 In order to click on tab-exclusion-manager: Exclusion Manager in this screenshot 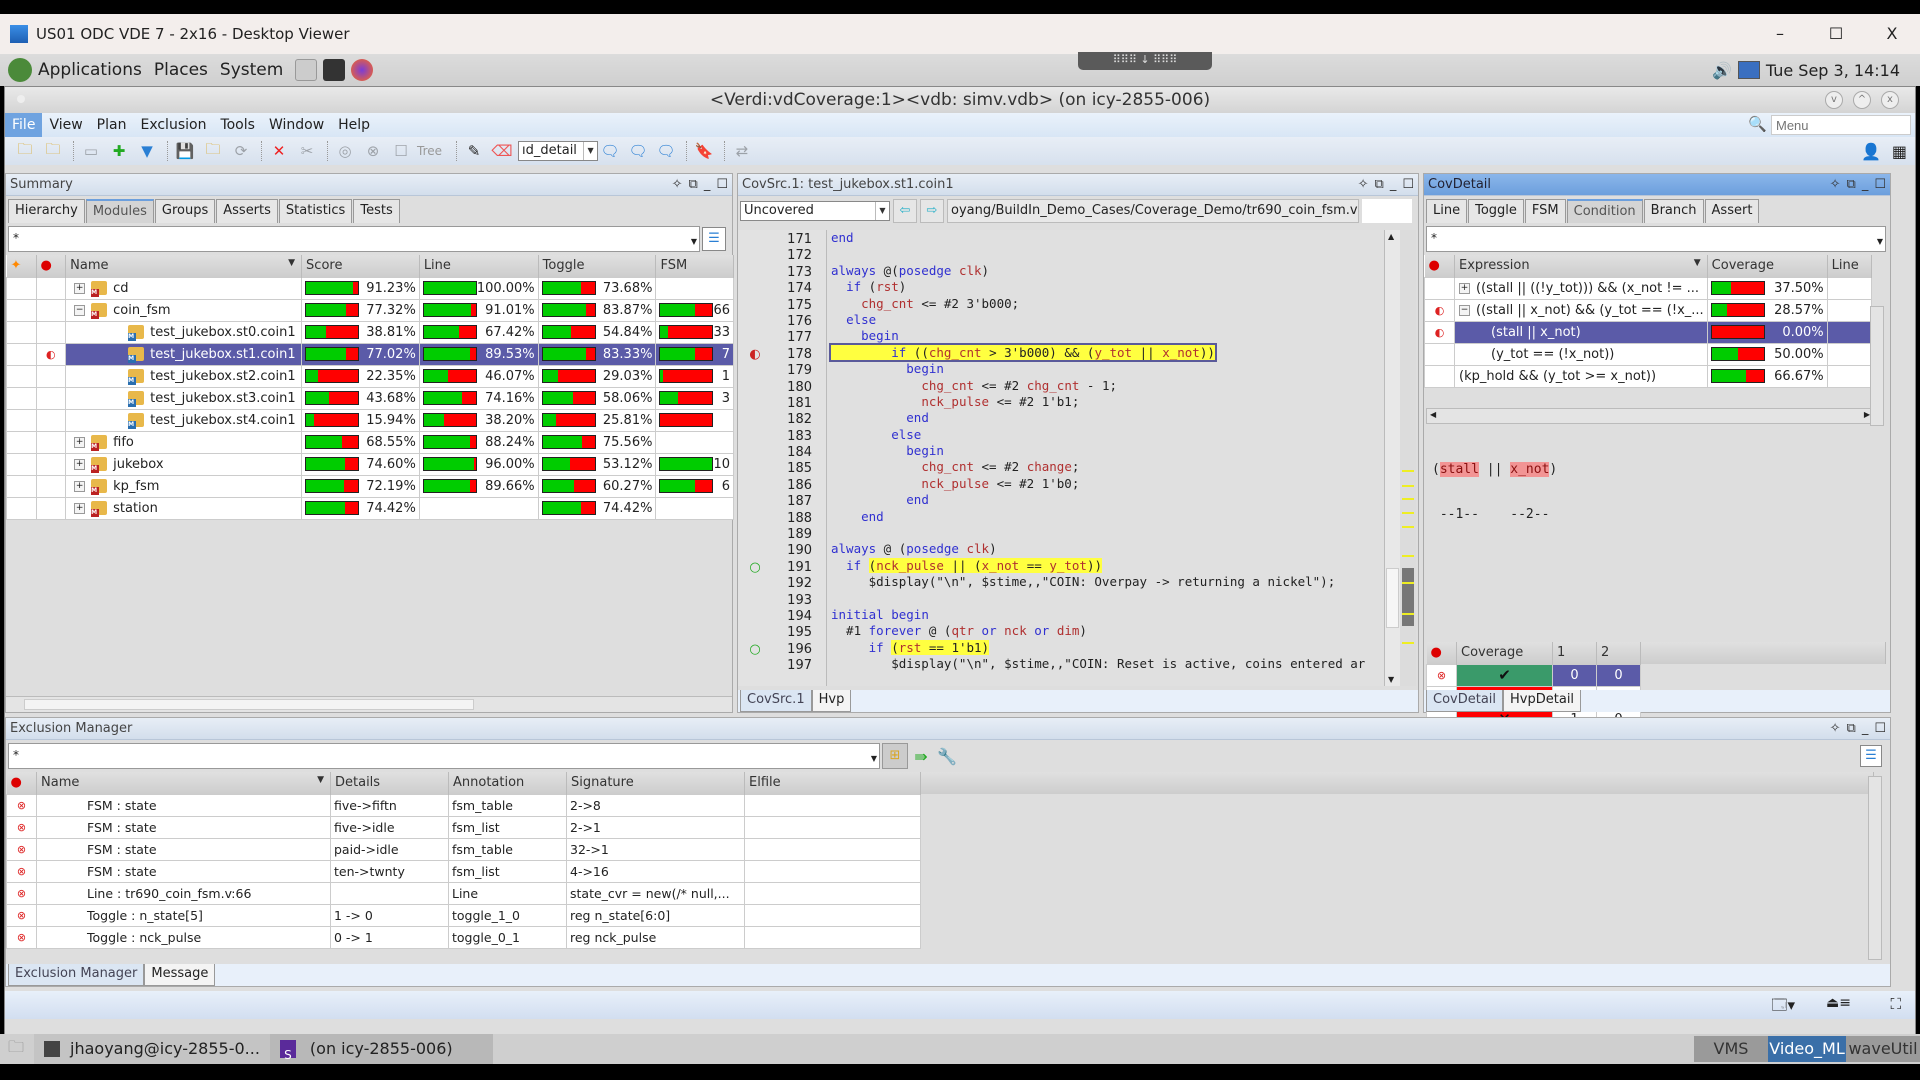, I will do `click(76, 975)`.